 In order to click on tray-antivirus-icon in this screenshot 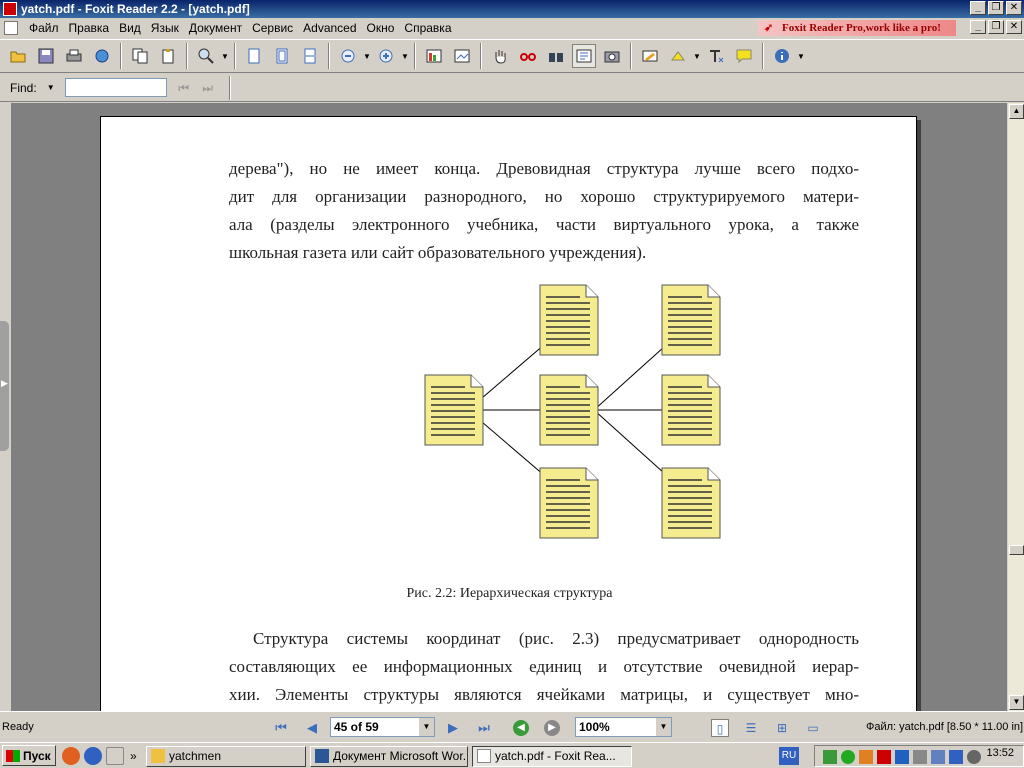, I will do `click(884, 757)`.